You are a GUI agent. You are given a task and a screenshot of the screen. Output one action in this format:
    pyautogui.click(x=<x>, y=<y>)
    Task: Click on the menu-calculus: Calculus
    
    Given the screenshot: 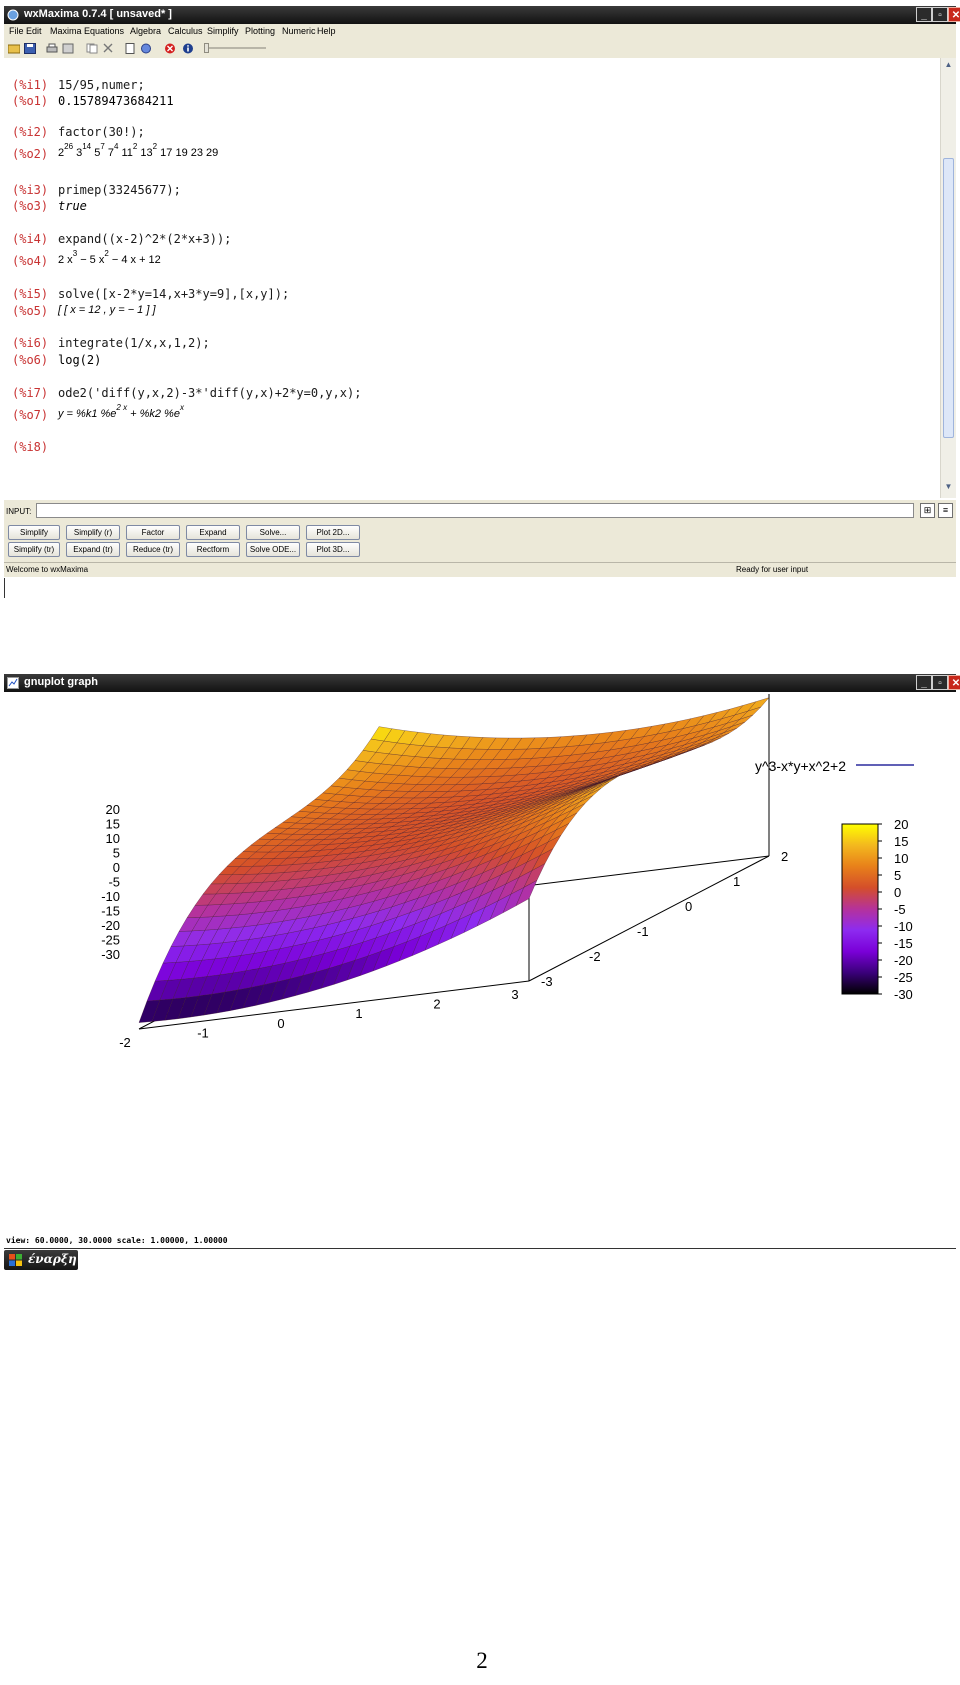 What is the action you would take?
    pyautogui.click(x=185, y=31)
    